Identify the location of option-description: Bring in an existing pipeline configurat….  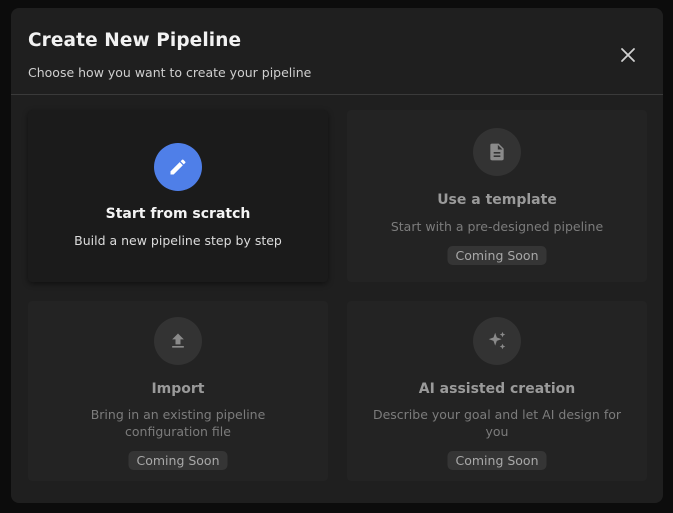
(178, 423).